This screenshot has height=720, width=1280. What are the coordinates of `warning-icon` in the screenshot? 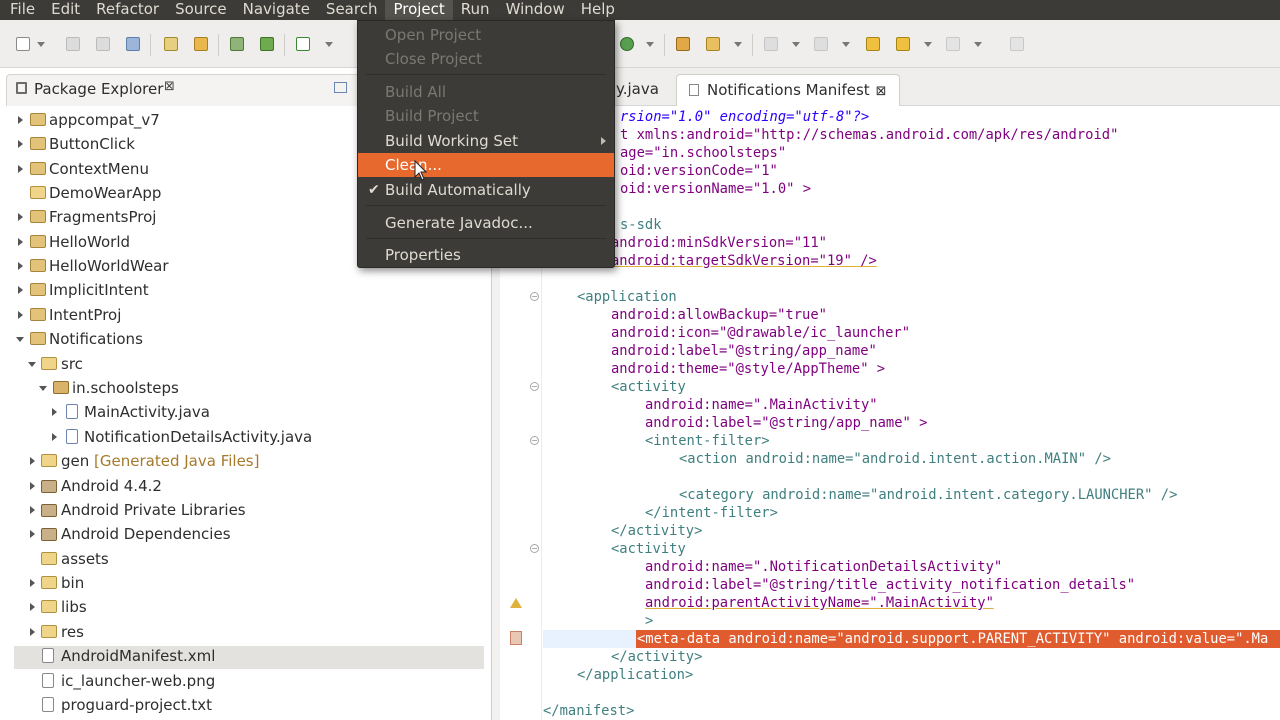 It's located at (516, 603).